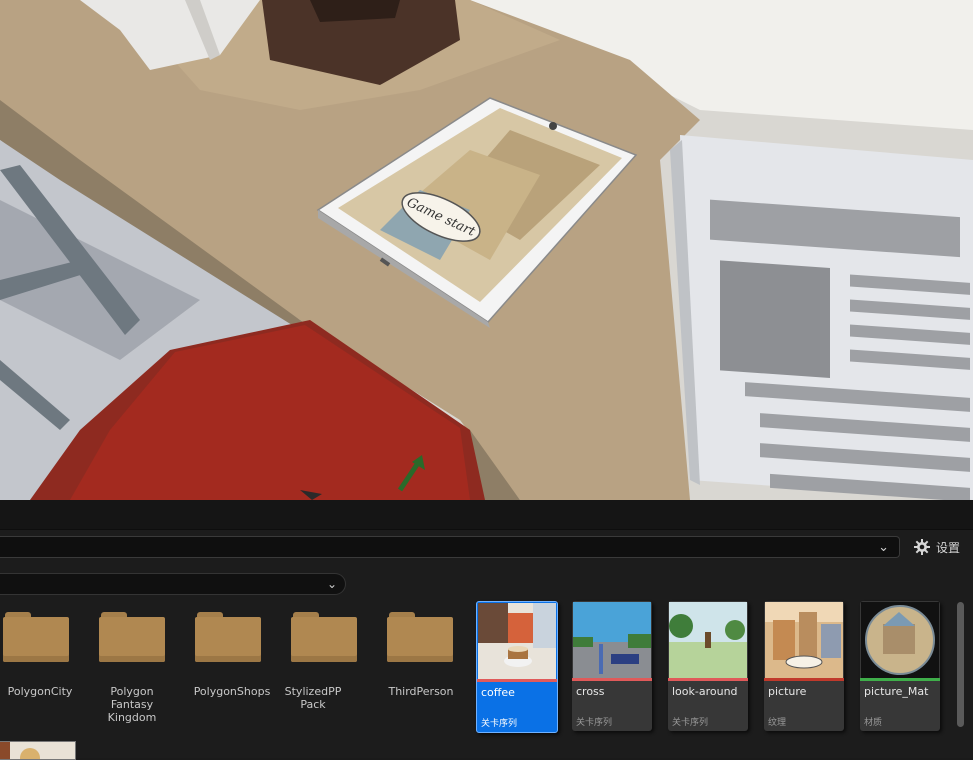 The width and height of the screenshot is (973, 760). I want to click on folder-name: ThirdPerson, so click(421, 691).